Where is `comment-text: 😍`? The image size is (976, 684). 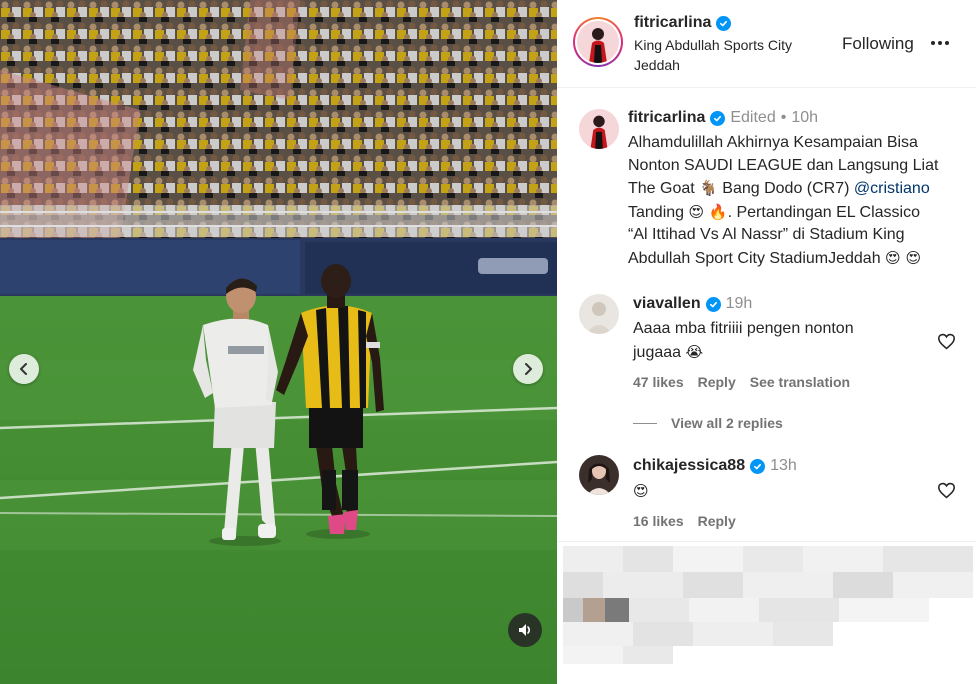
comment-text: 😍 is located at coordinates (641, 492).